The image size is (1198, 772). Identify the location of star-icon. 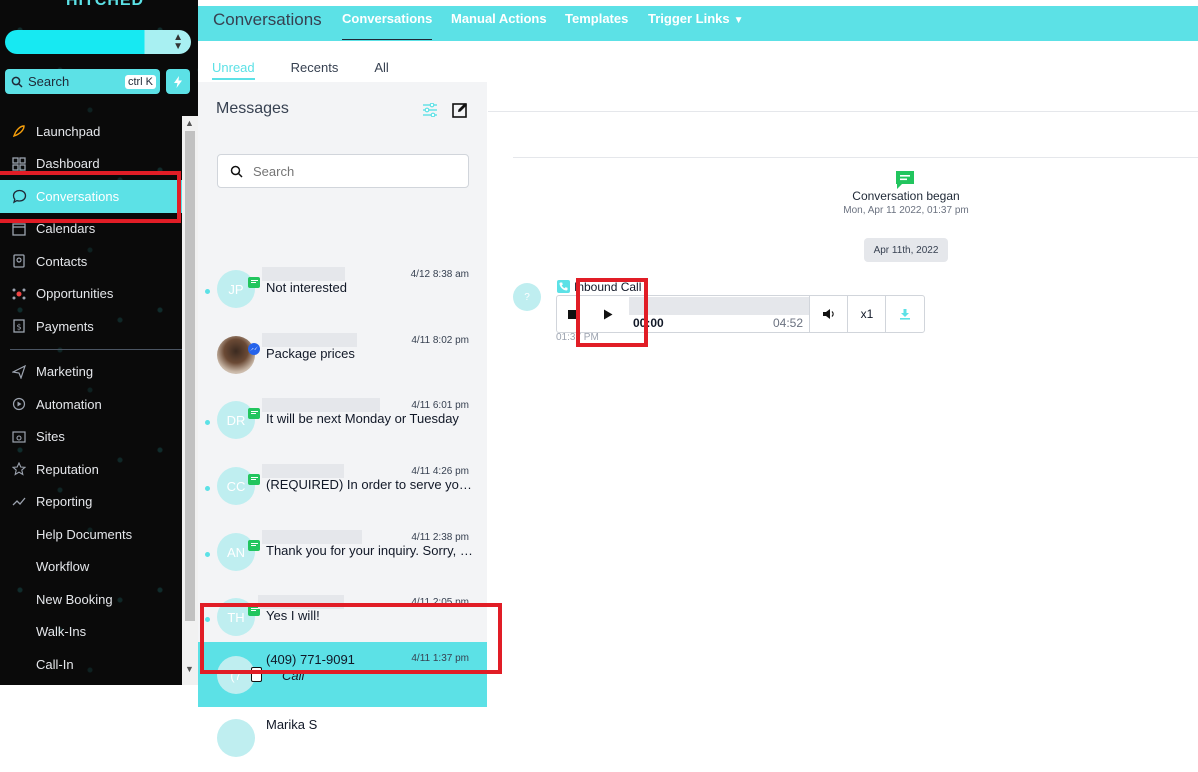
(19, 469).